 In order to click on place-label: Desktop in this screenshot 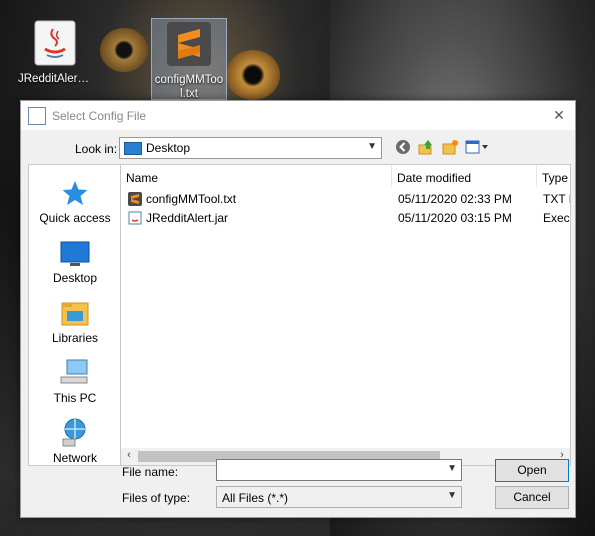, I will do `click(75, 278)`.